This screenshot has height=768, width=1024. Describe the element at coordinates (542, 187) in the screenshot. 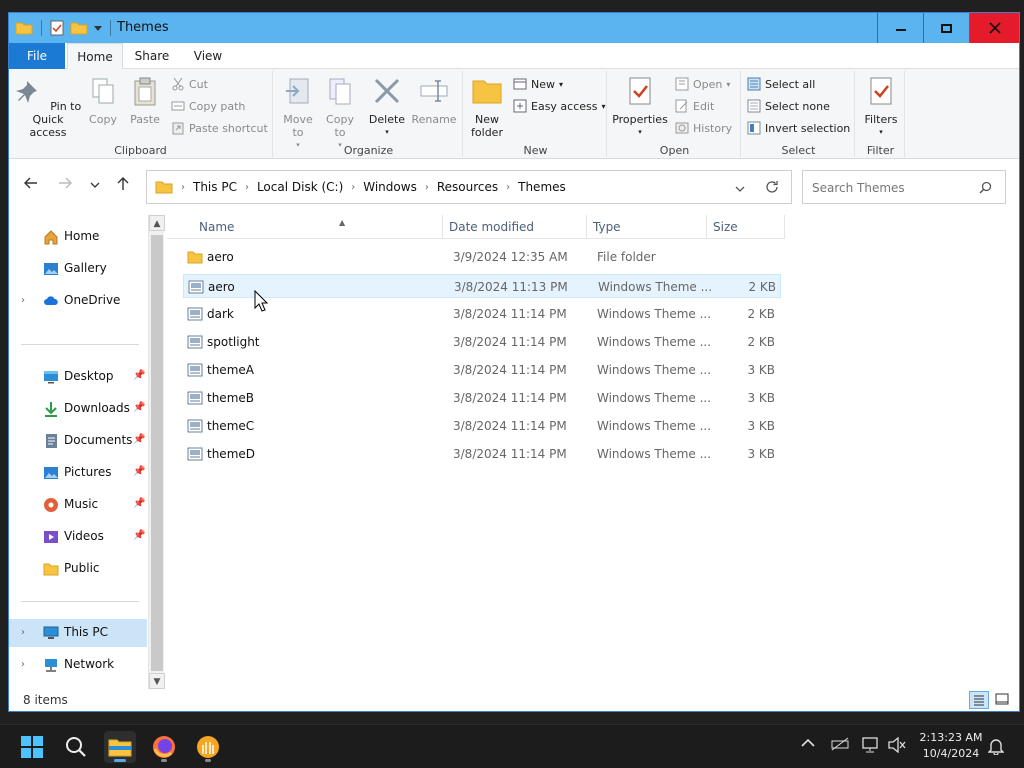

I see `crumb-themes: Themes` at that location.